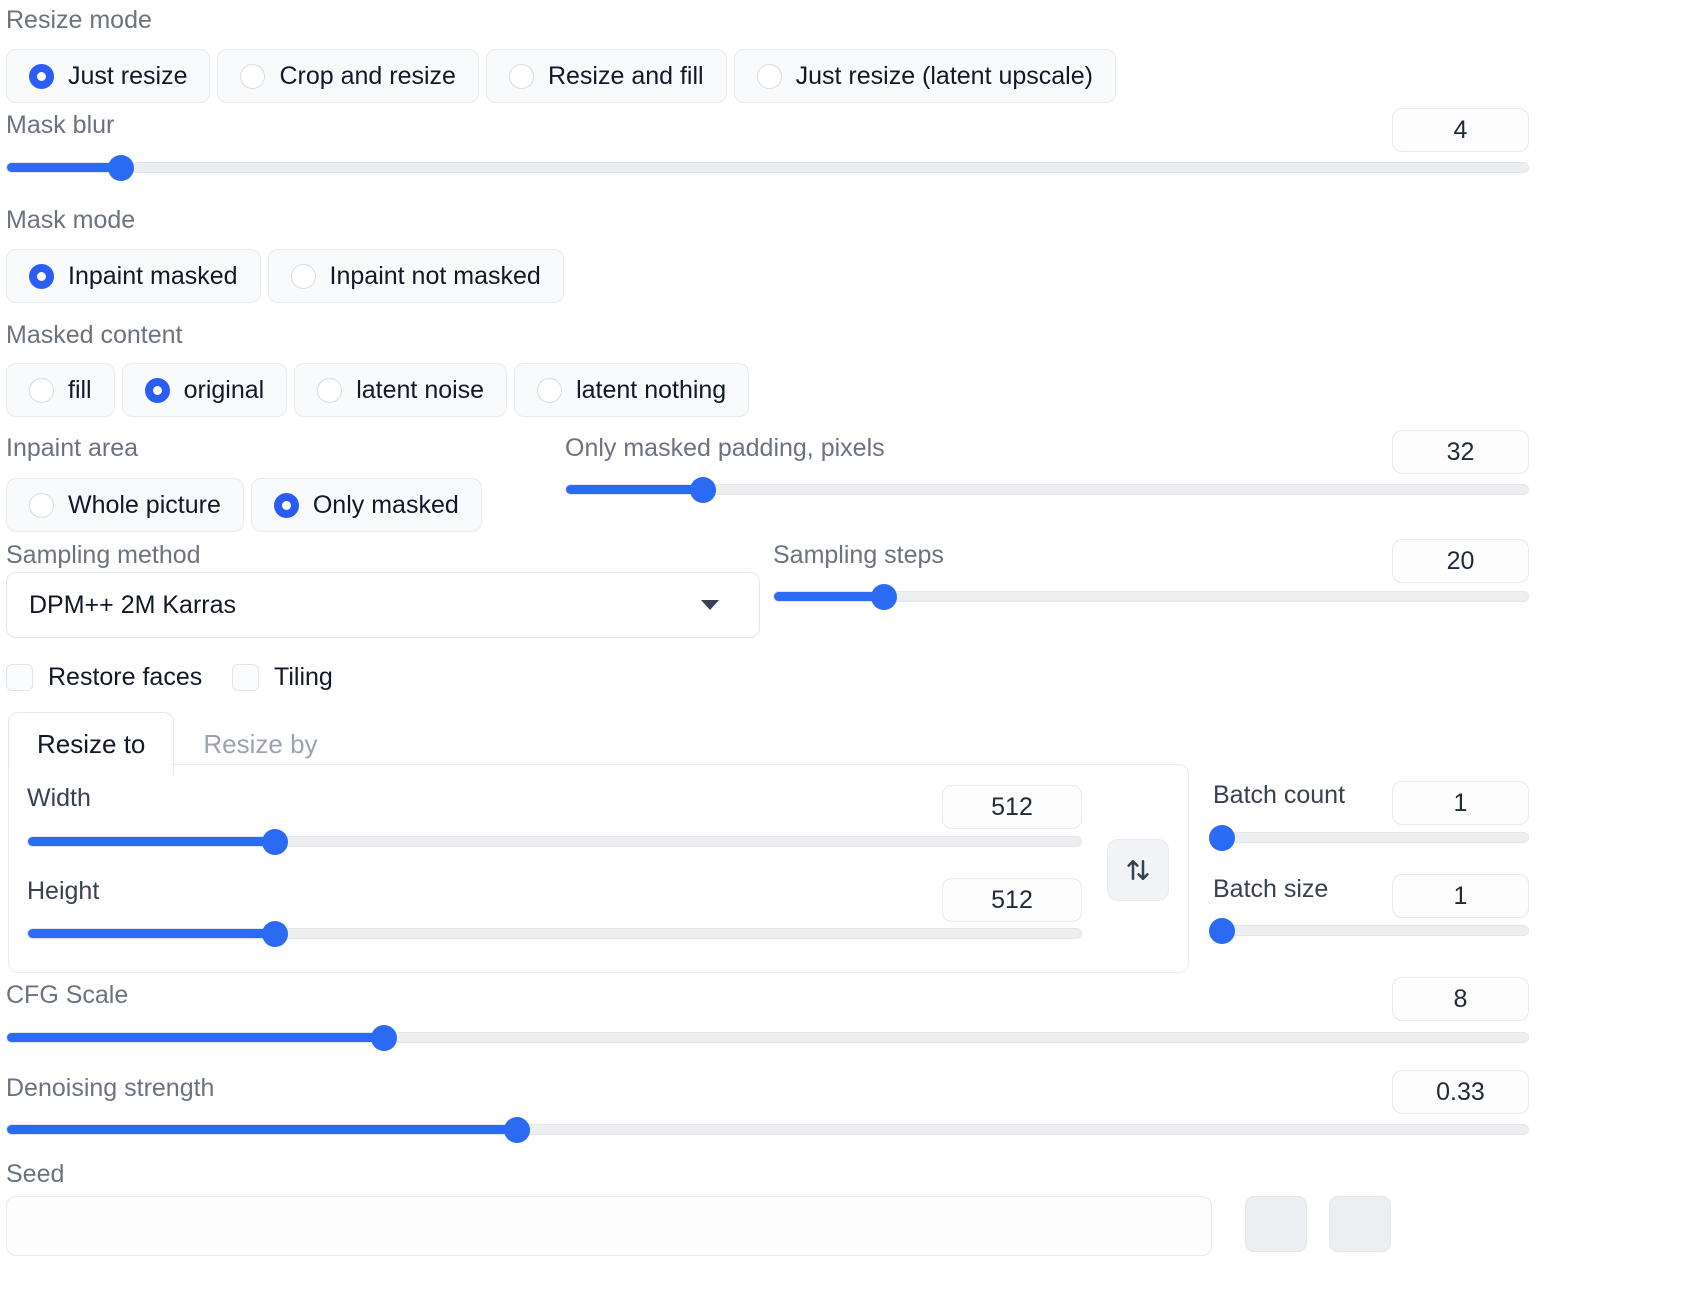  What do you see at coordinates (420, 389) in the screenshot?
I see `option-label: latent noise` at bounding box center [420, 389].